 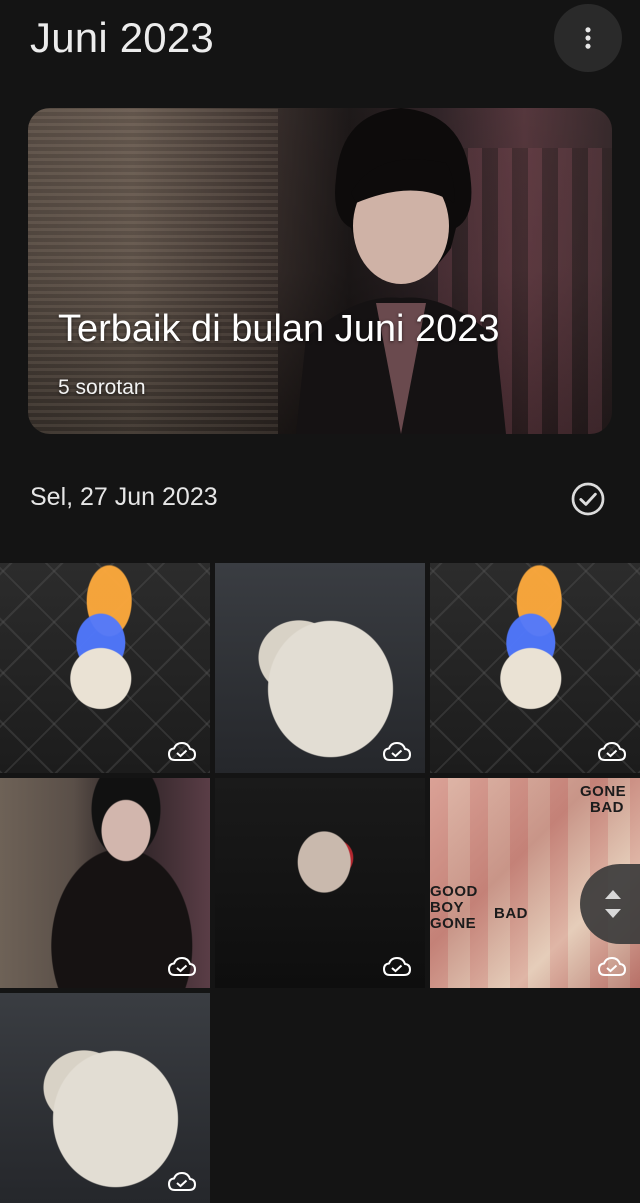 What do you see at coordinates (122, 37) in the screenshot?
I see `page-title: Juni 2023` at bounding box center [122, 37].